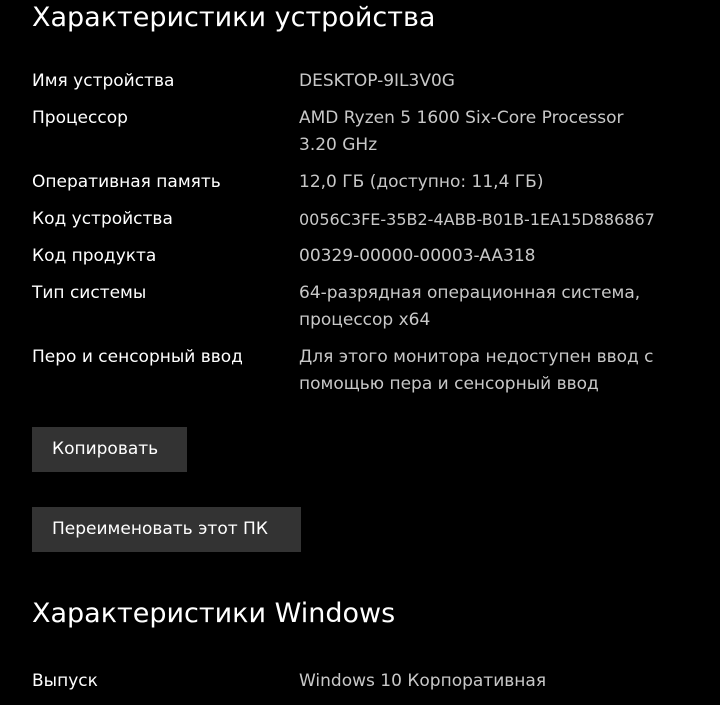 This screenshot has height=705, width=720. I want to click on spec-row-edition: Выпуск Windows 10 Корпоративная, so click(372, 681).